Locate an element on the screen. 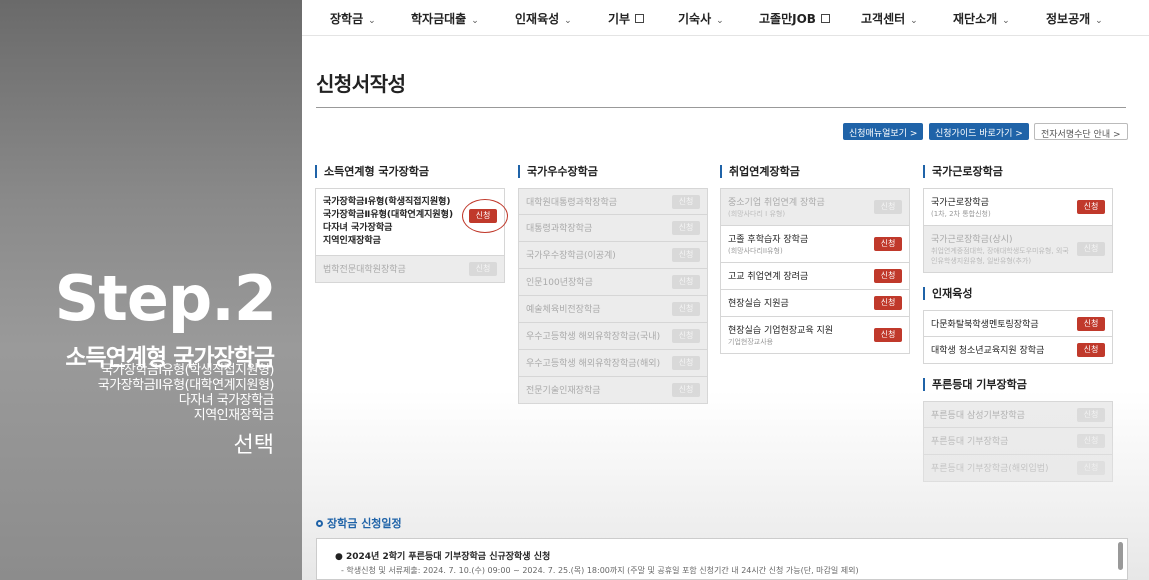 The width and height of the screenshot is (1149, 580). item-sublabel: (희망사다리II유형) is located at coordinates (755, 251).